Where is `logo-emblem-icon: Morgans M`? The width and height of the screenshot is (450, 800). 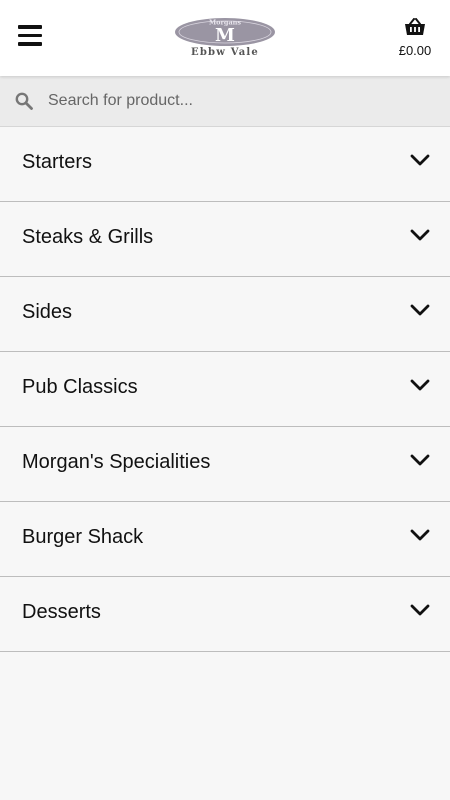 logo-emblem-icon: Morgans M is located at coordinates (225, 32).